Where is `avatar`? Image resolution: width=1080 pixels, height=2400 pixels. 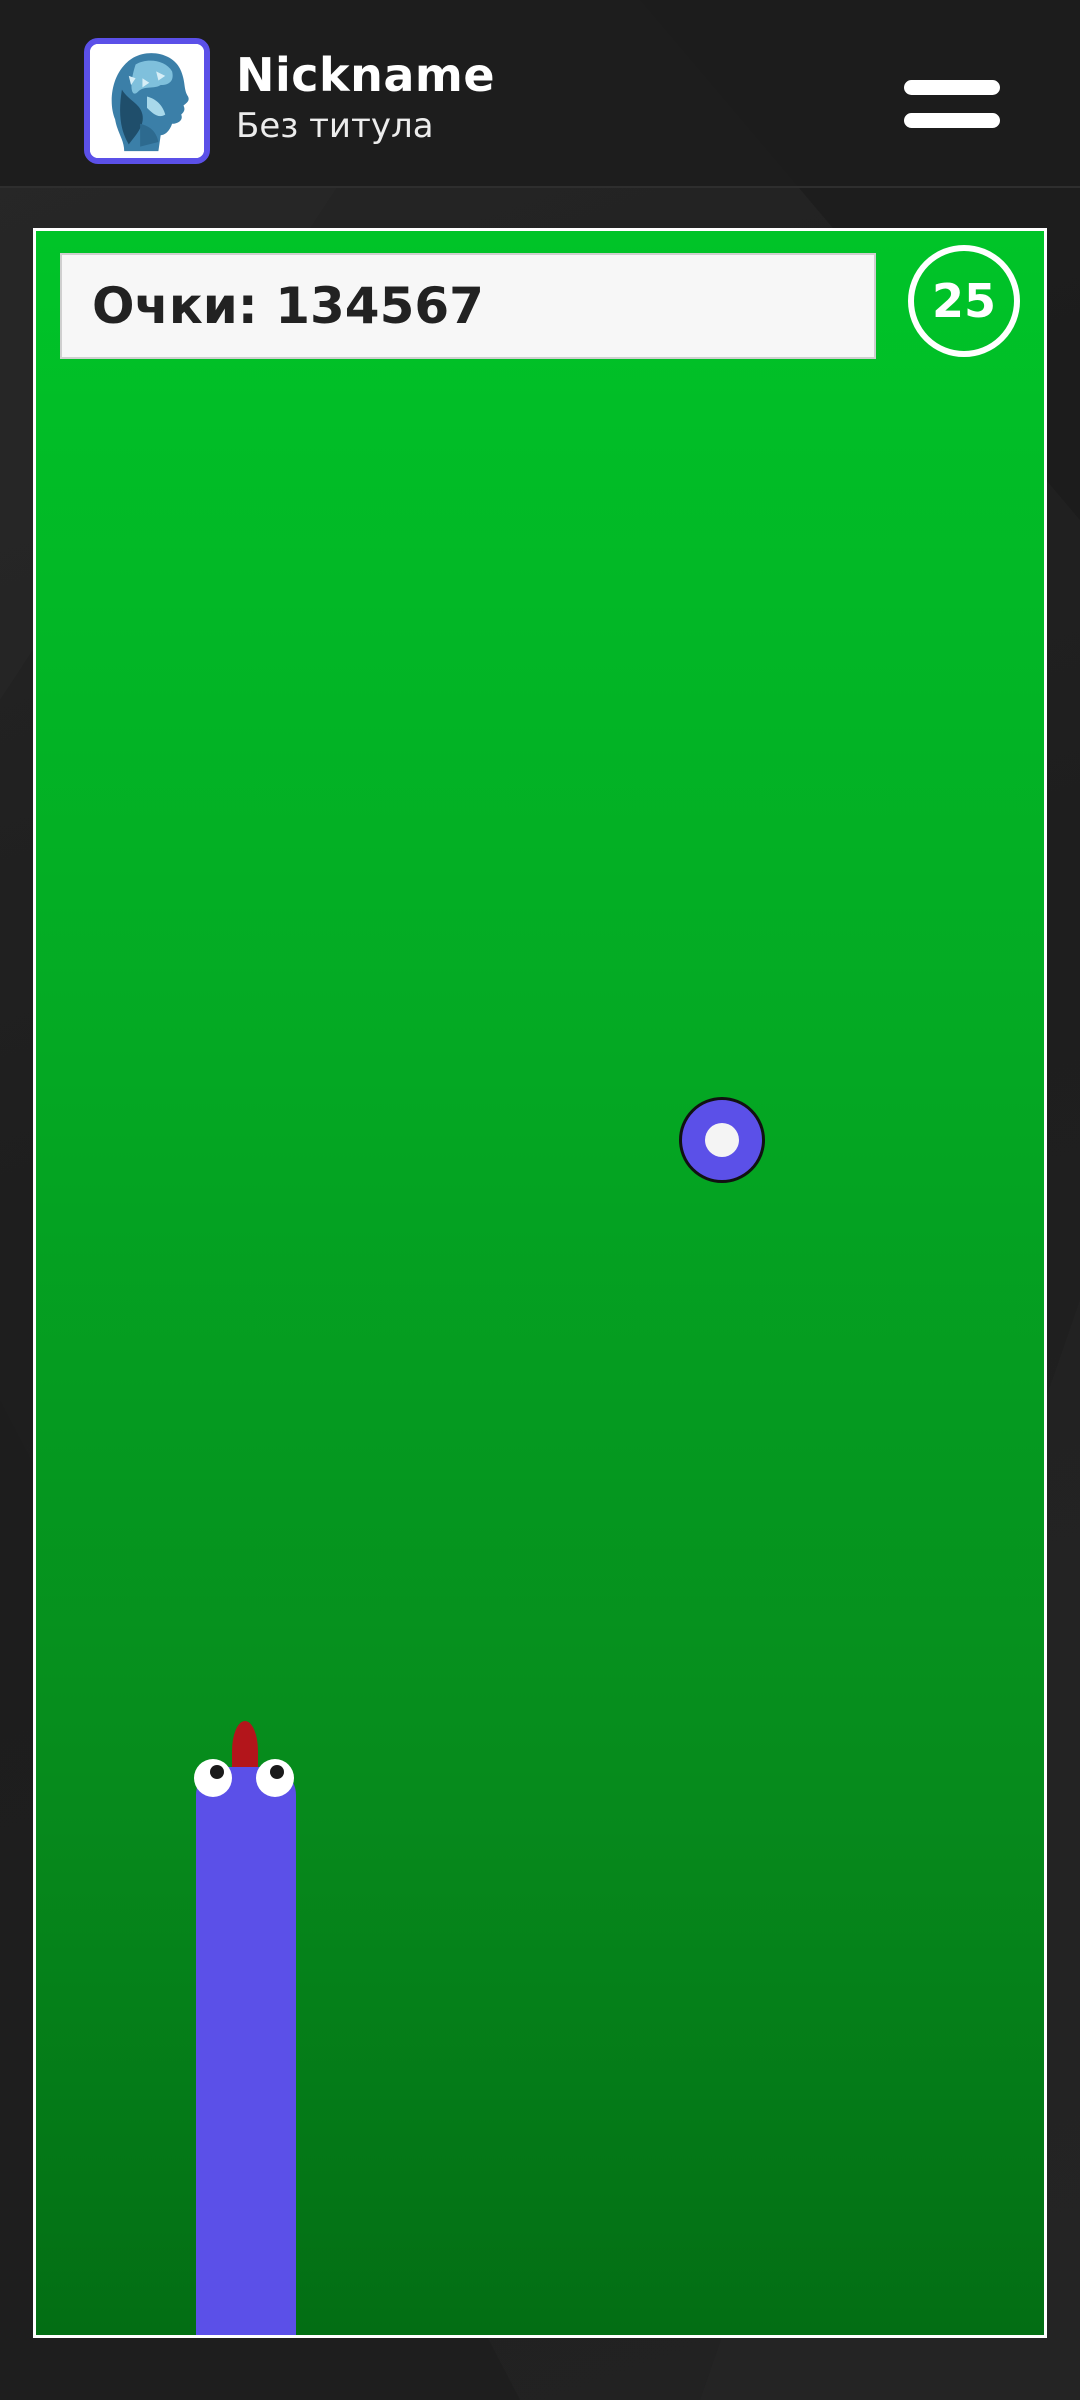
avatar is located at coordinates (147, 101).